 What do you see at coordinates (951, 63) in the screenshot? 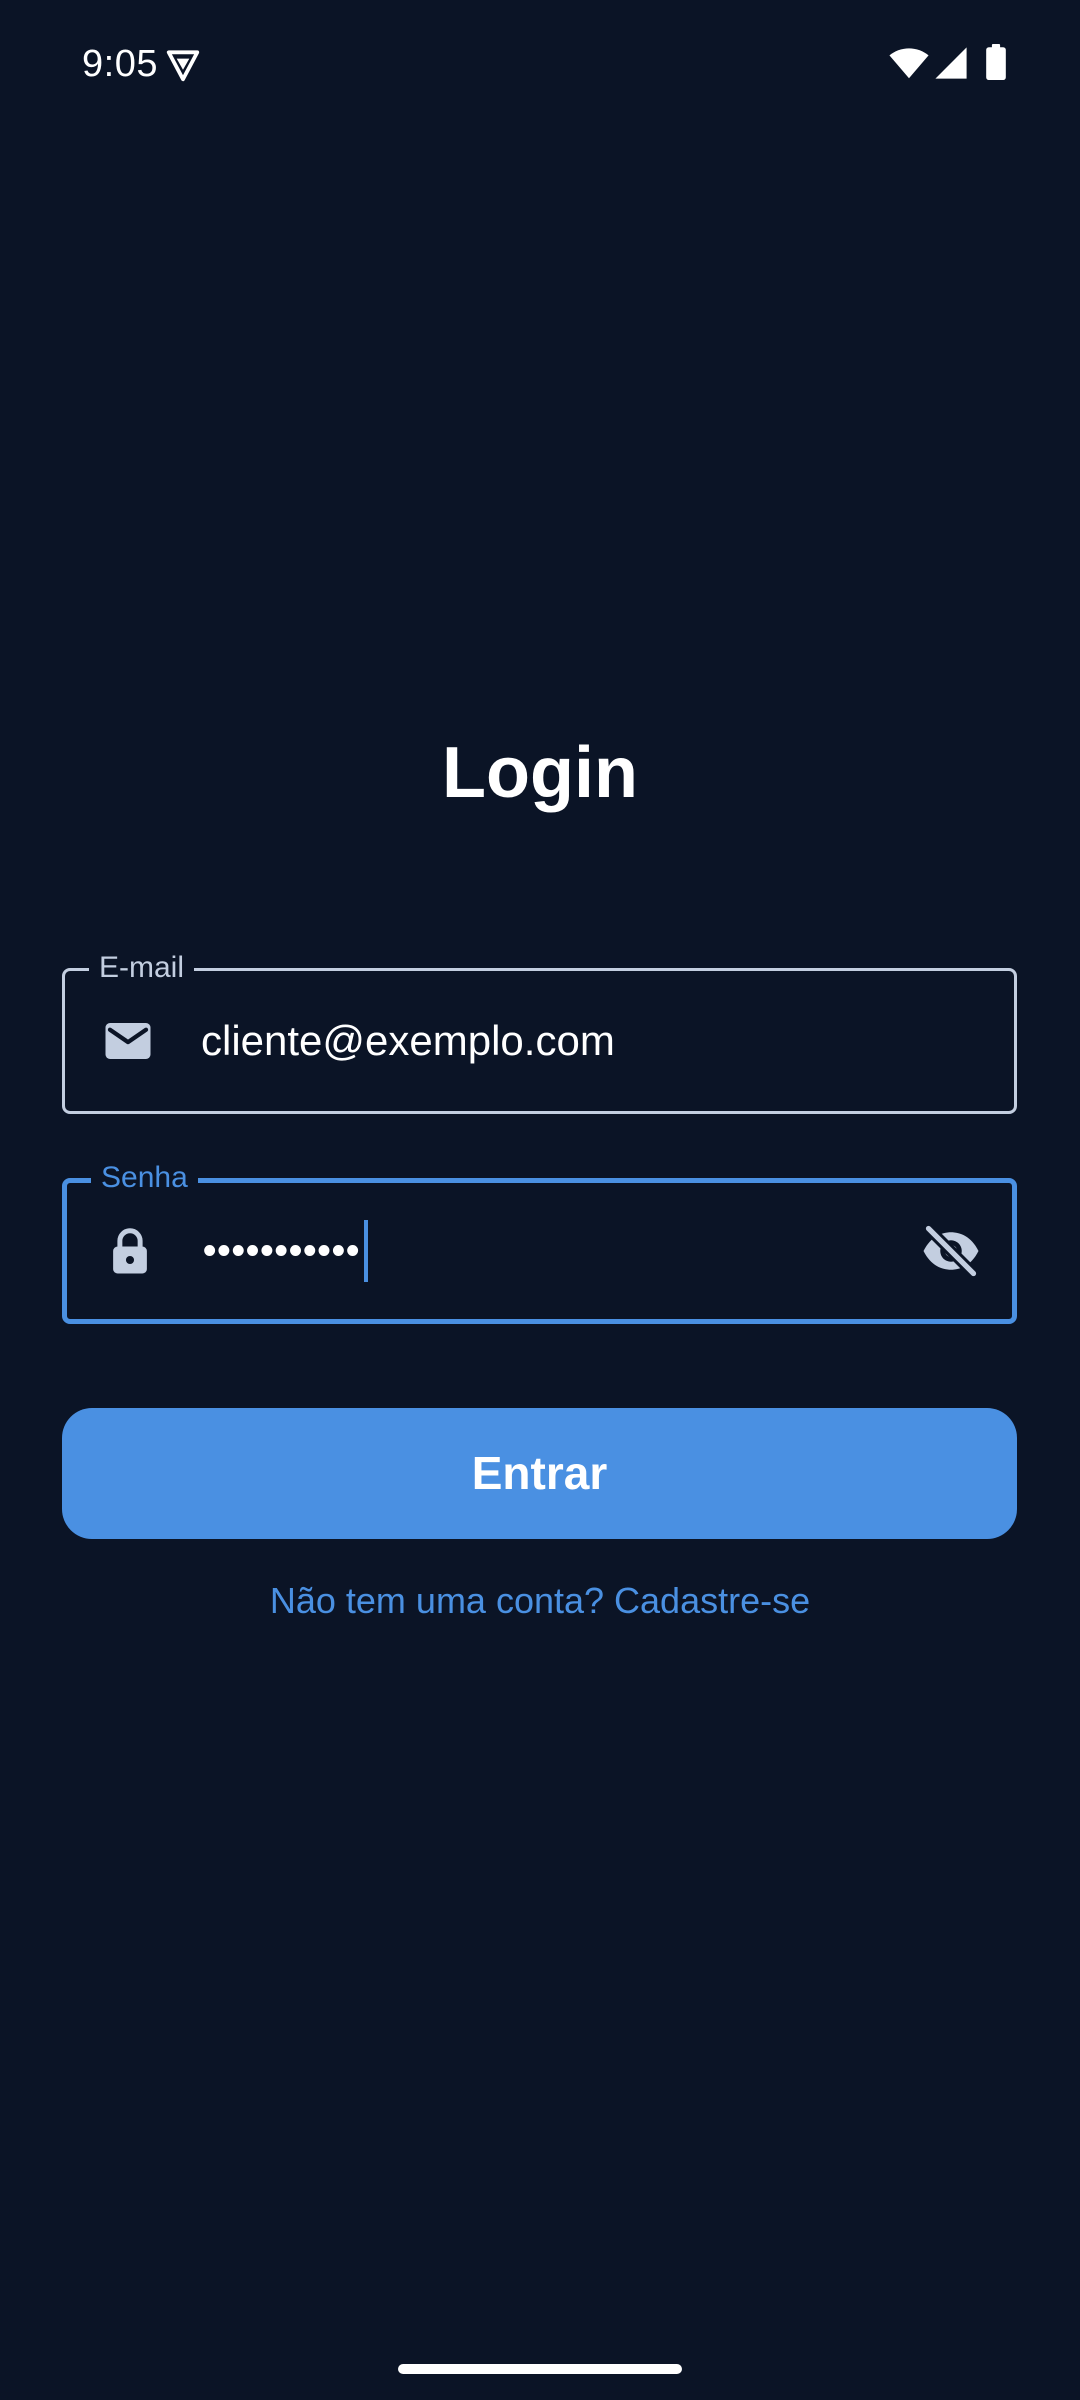
I see `cell-signal-icon` at bounding box center [951, 63].